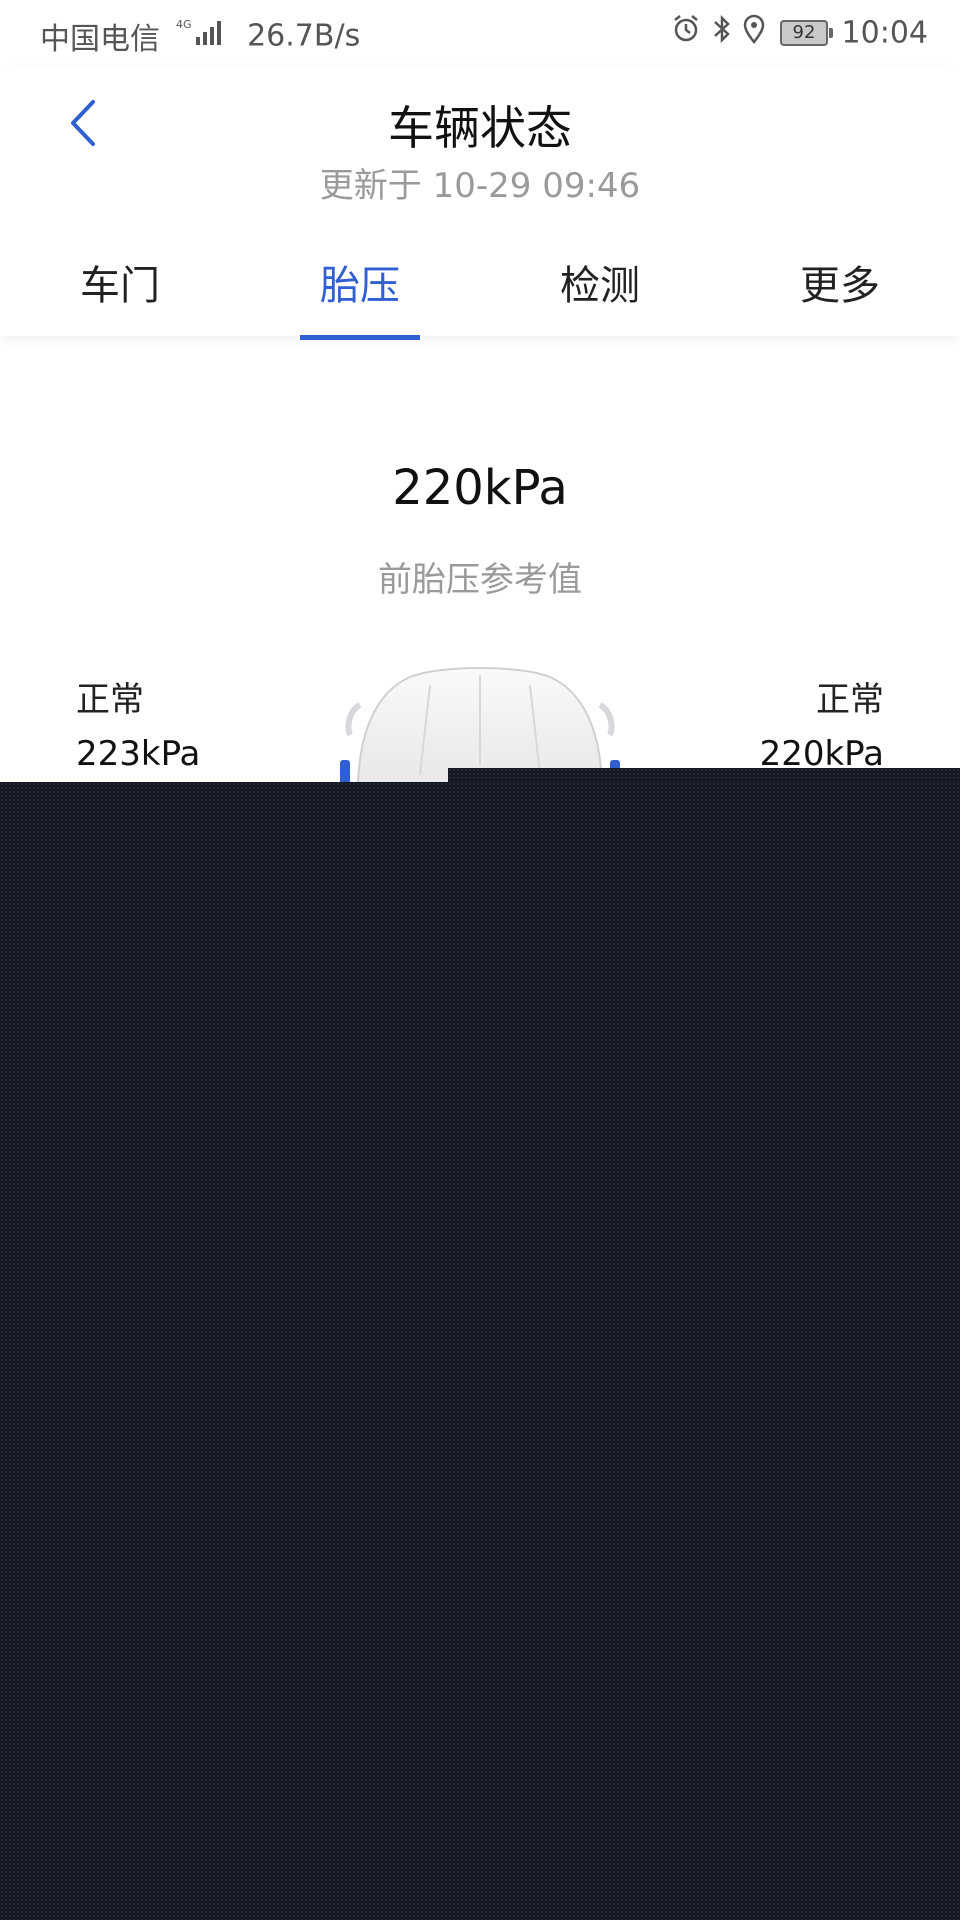 The height and width of the screenshot is (1920, 960). Describe the element at coordinates (480, 488) in the screenshot. I see `front-reference-value: 220kPa` at that location.